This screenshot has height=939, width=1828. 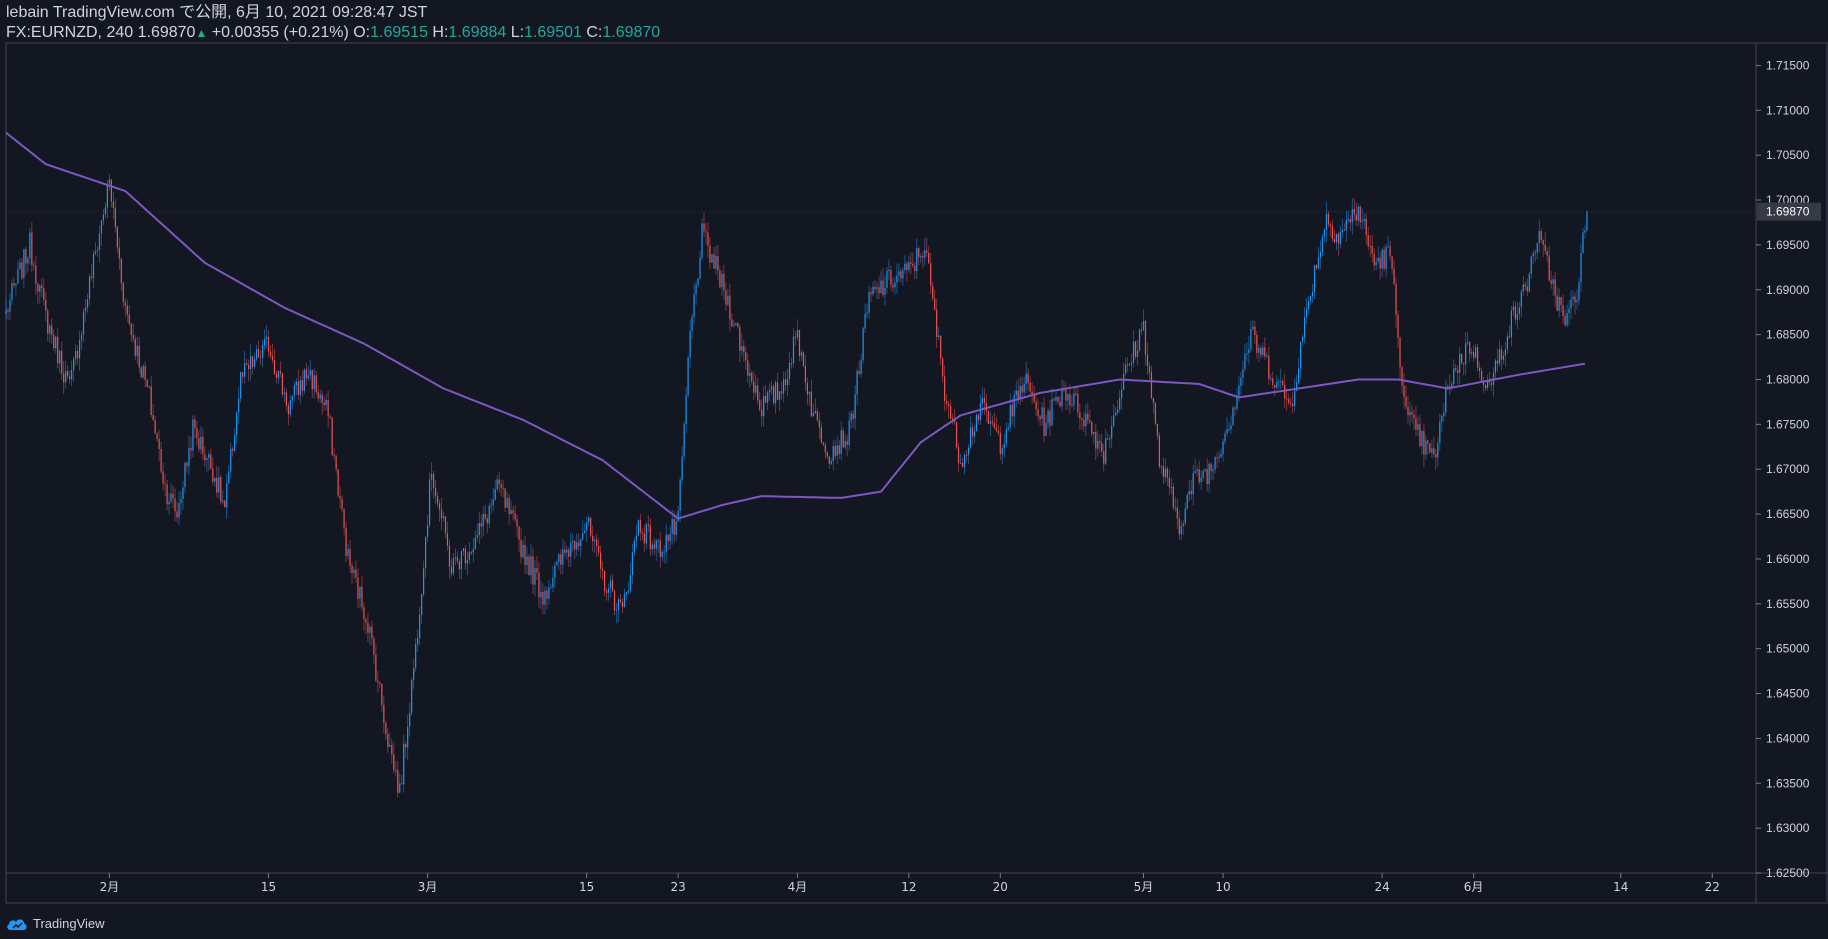 What do you see at coordinates (1474, 887) in the screenshot?
I see `x-tick-label: 6月` at bounding box center [1474, 887].